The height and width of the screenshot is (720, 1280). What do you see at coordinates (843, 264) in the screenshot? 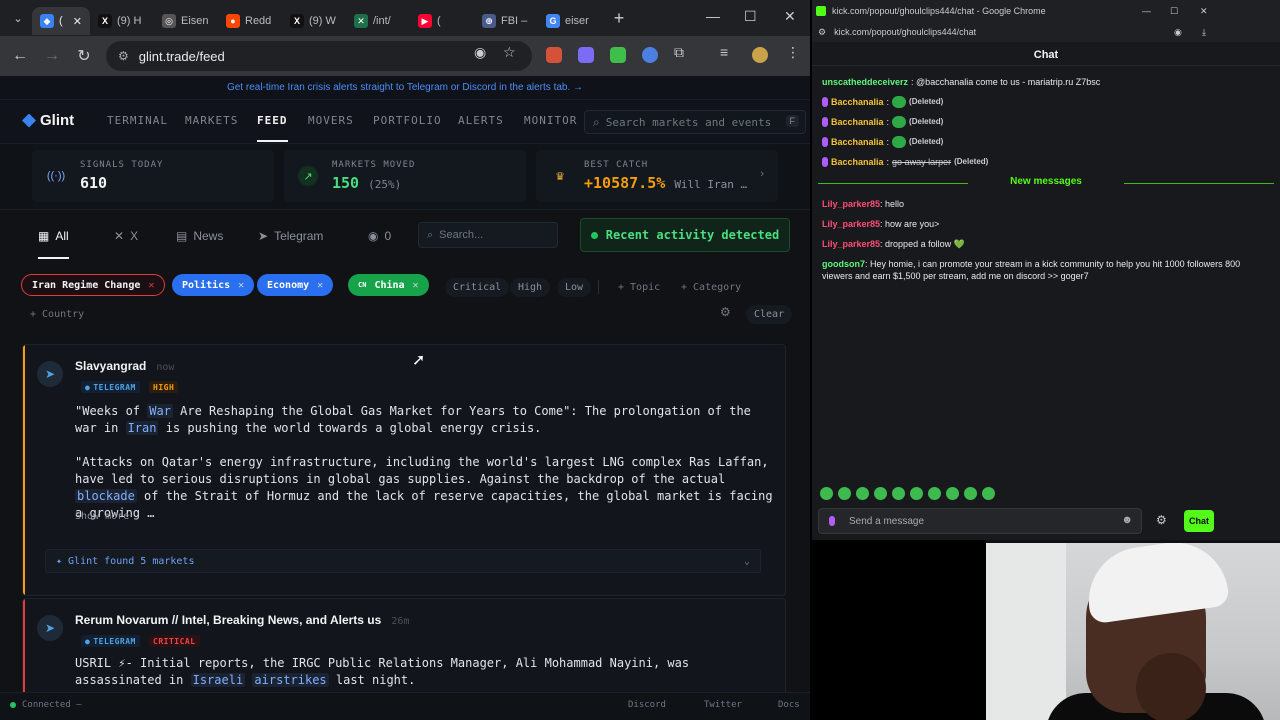
I see `chat-username: goodson7` at bounding box center [843, 264].